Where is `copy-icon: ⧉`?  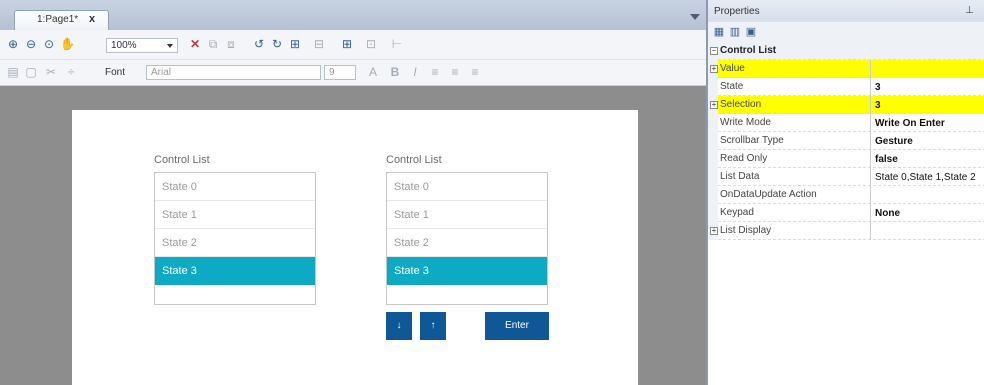
copy-icon: ⧉ is located at coordinates (213, 44).